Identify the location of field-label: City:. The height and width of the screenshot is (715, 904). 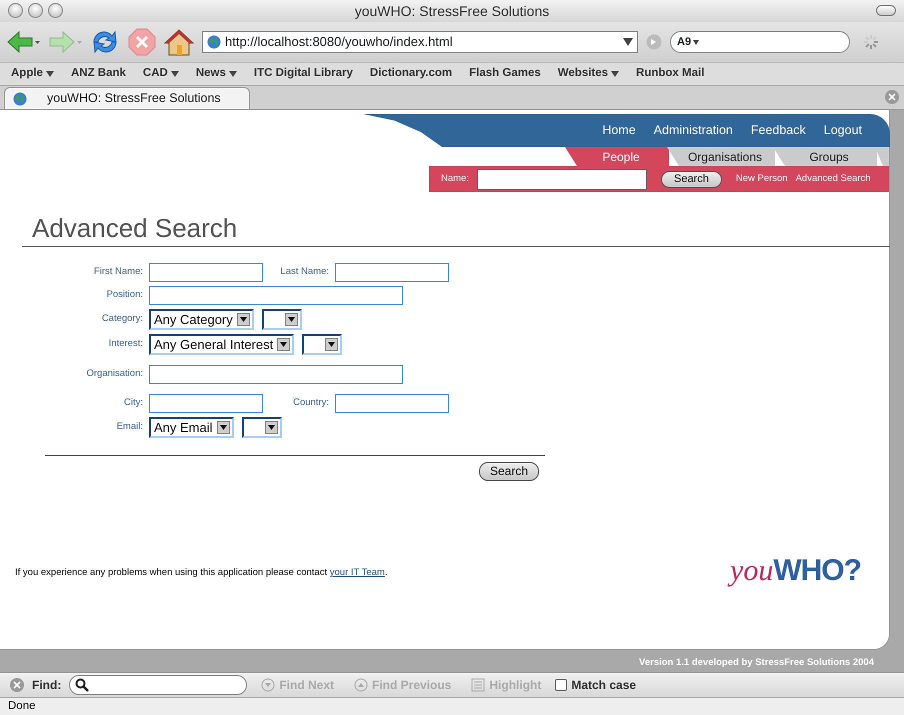
(133, 403).